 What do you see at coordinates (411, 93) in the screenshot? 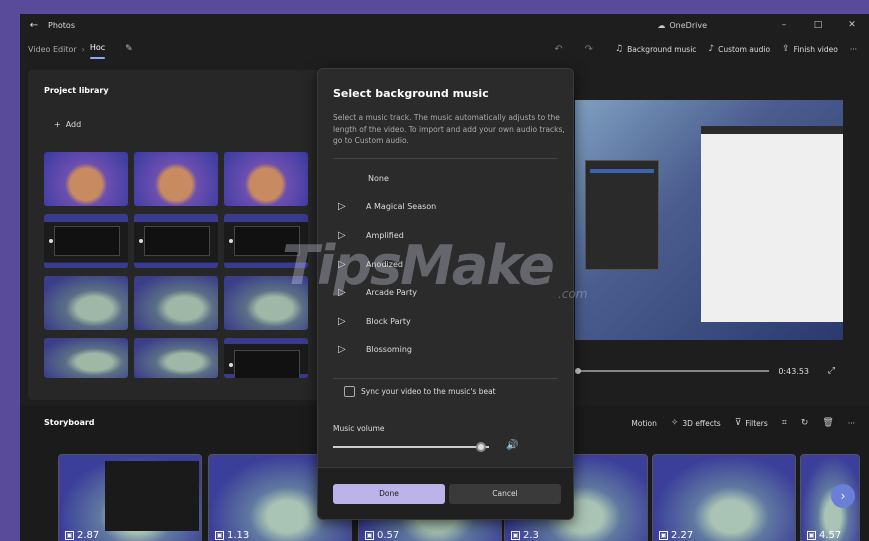
I see `dialog-title: Select background music` at bounding box center [411, 93].